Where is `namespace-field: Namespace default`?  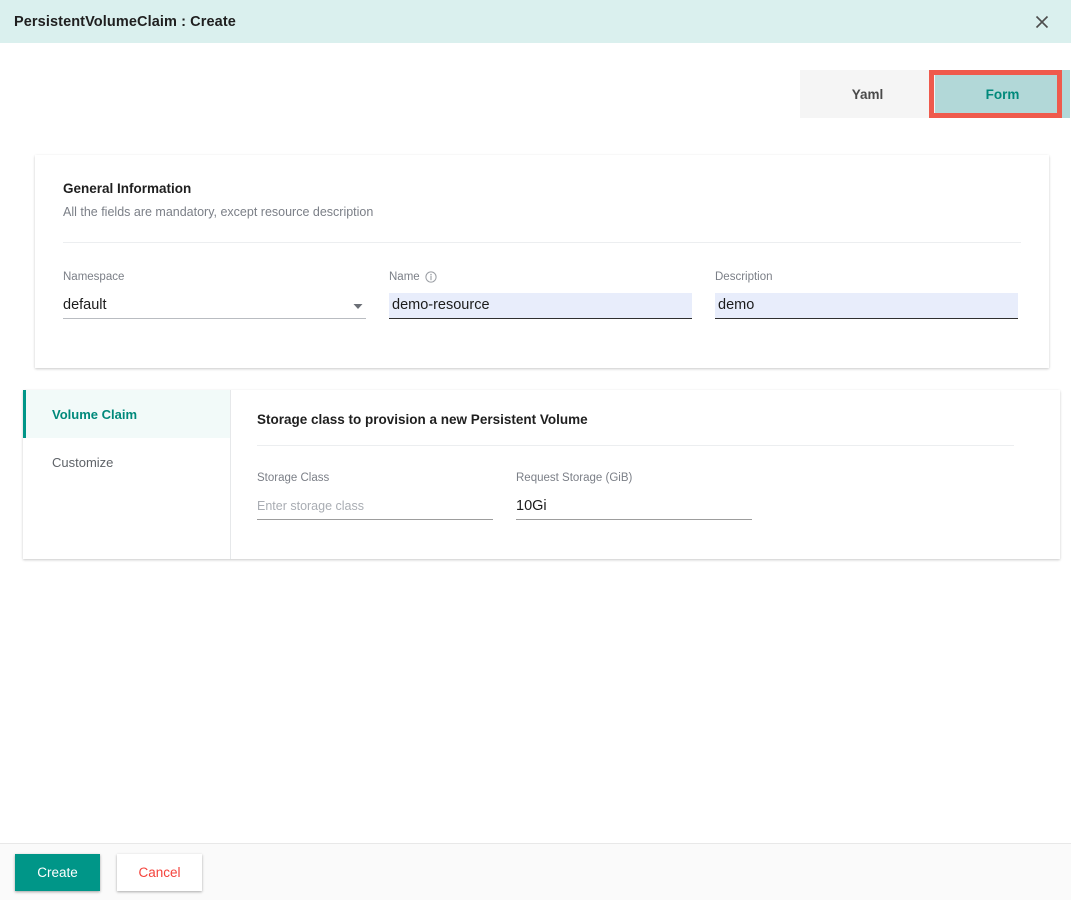 namespace-field: Namespace default is located at coordinates (214, 294).